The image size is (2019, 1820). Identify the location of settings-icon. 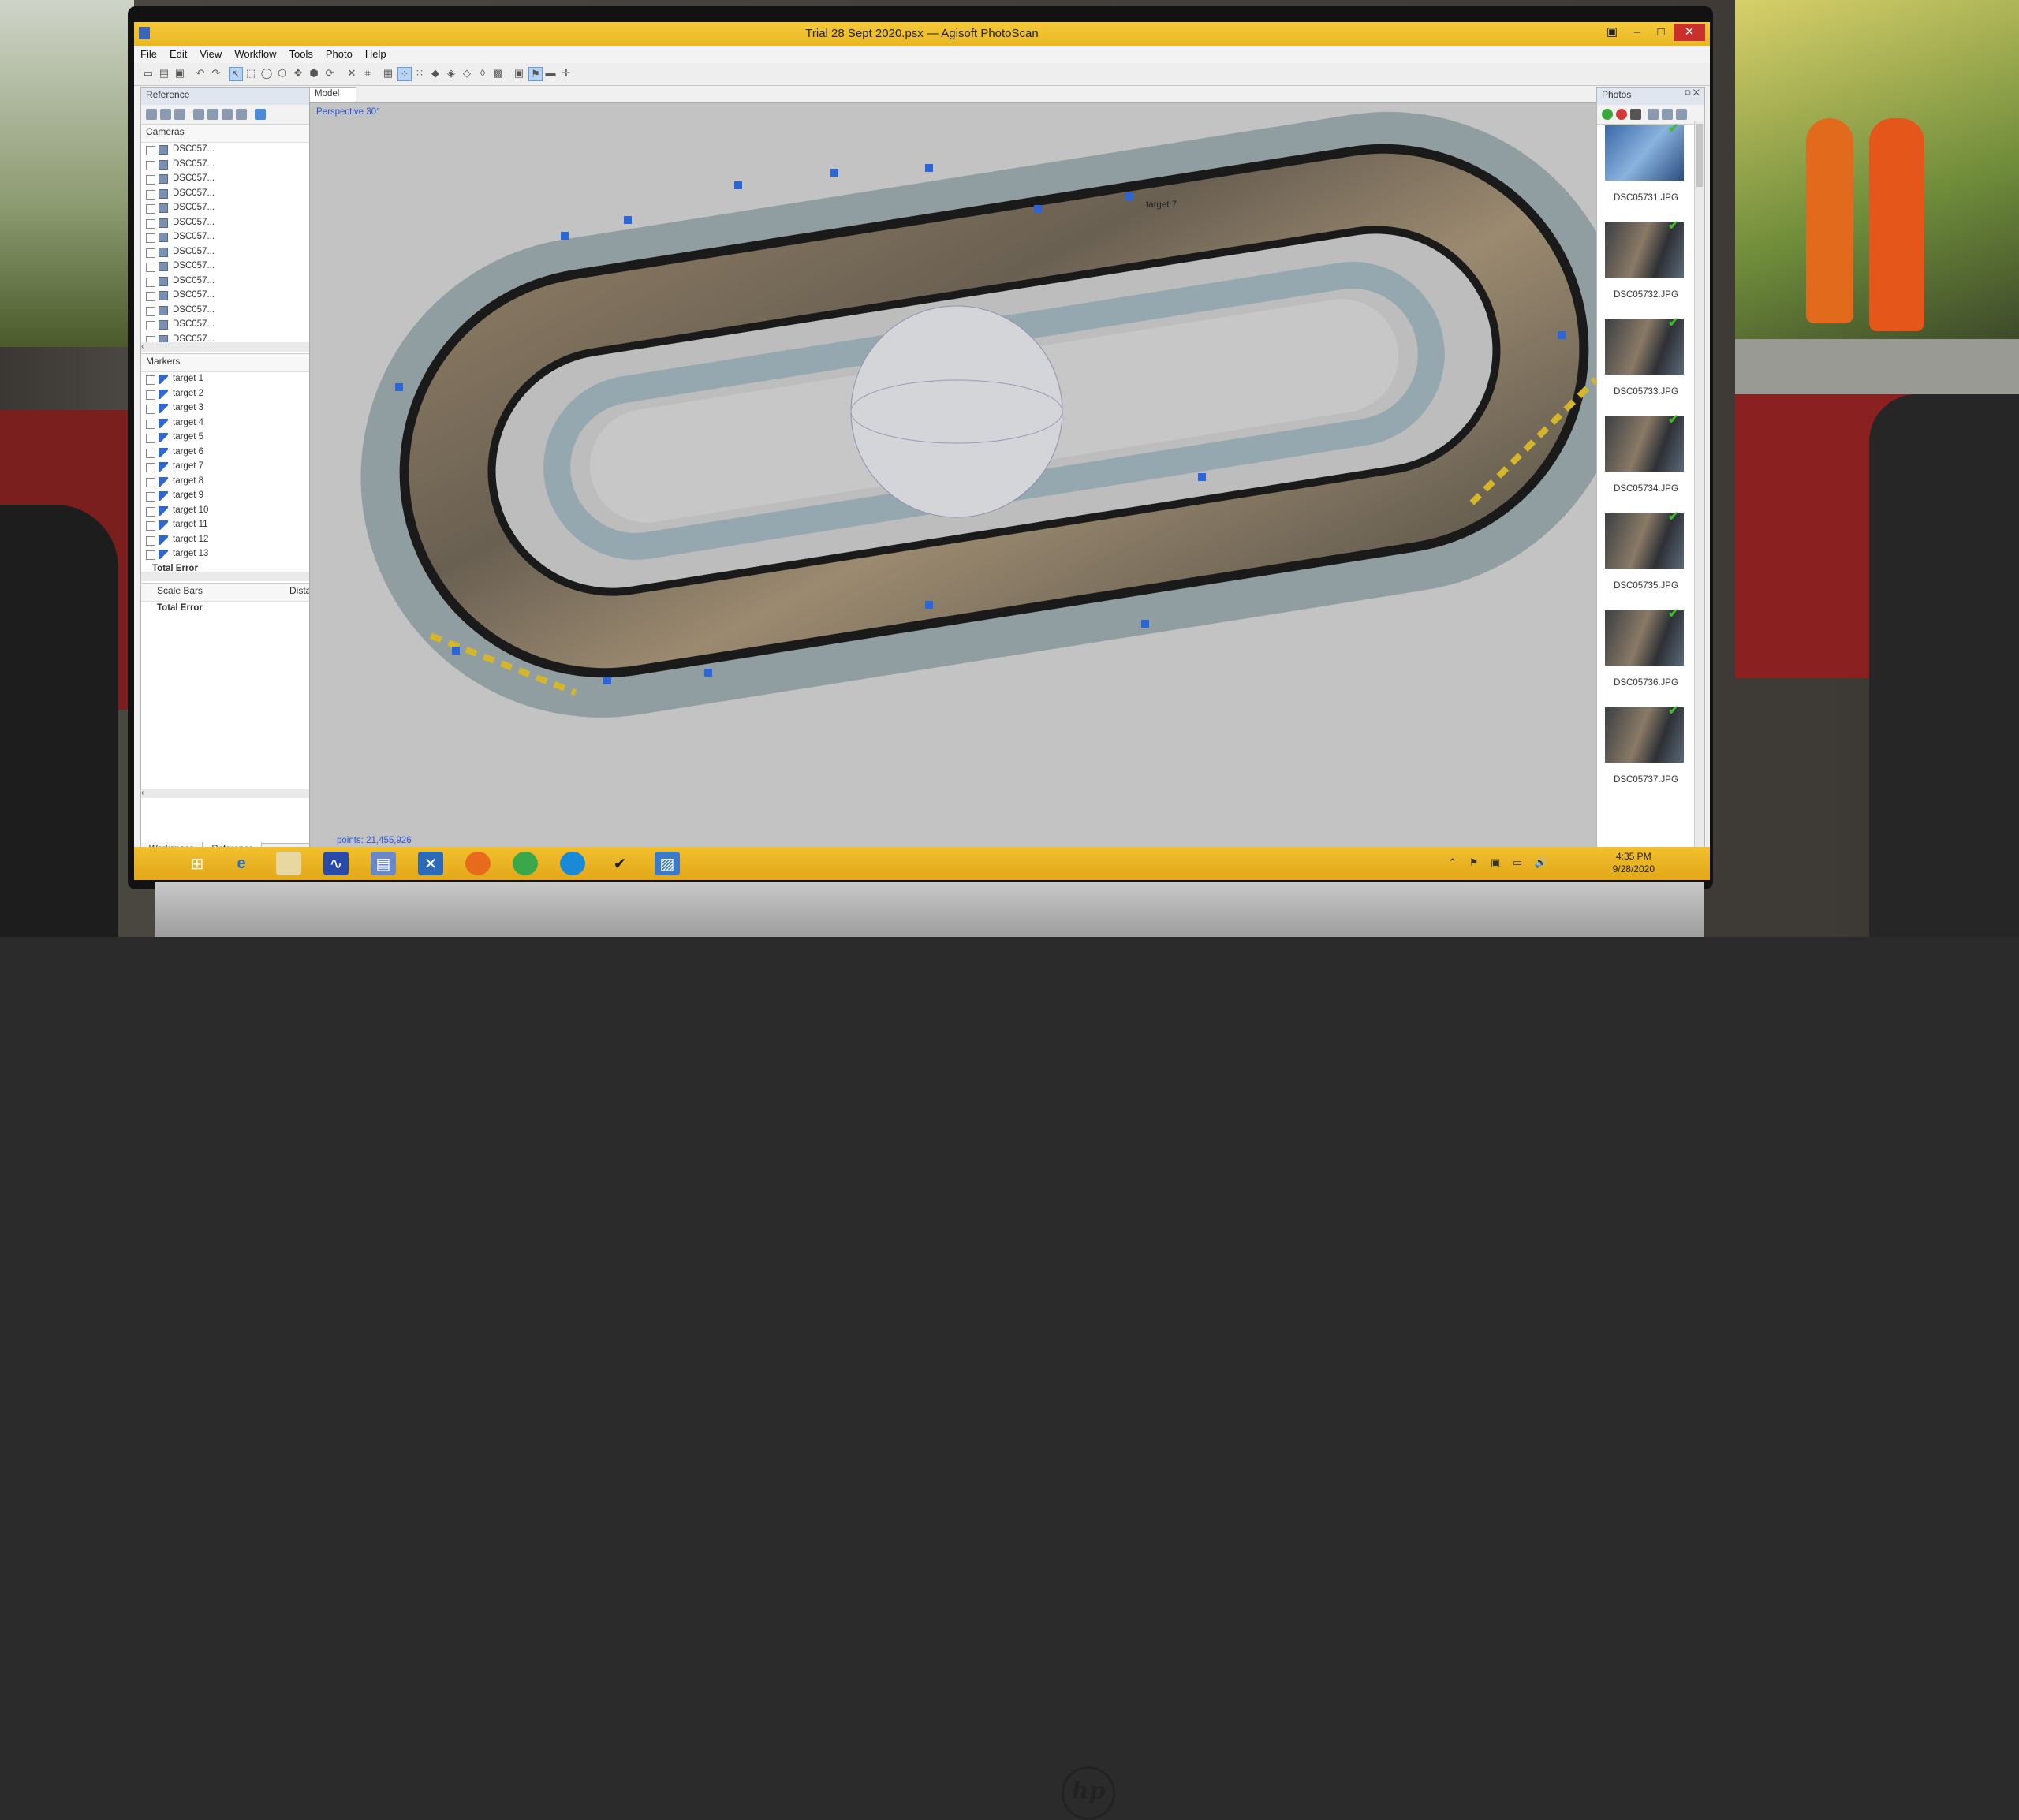
(260, 114).